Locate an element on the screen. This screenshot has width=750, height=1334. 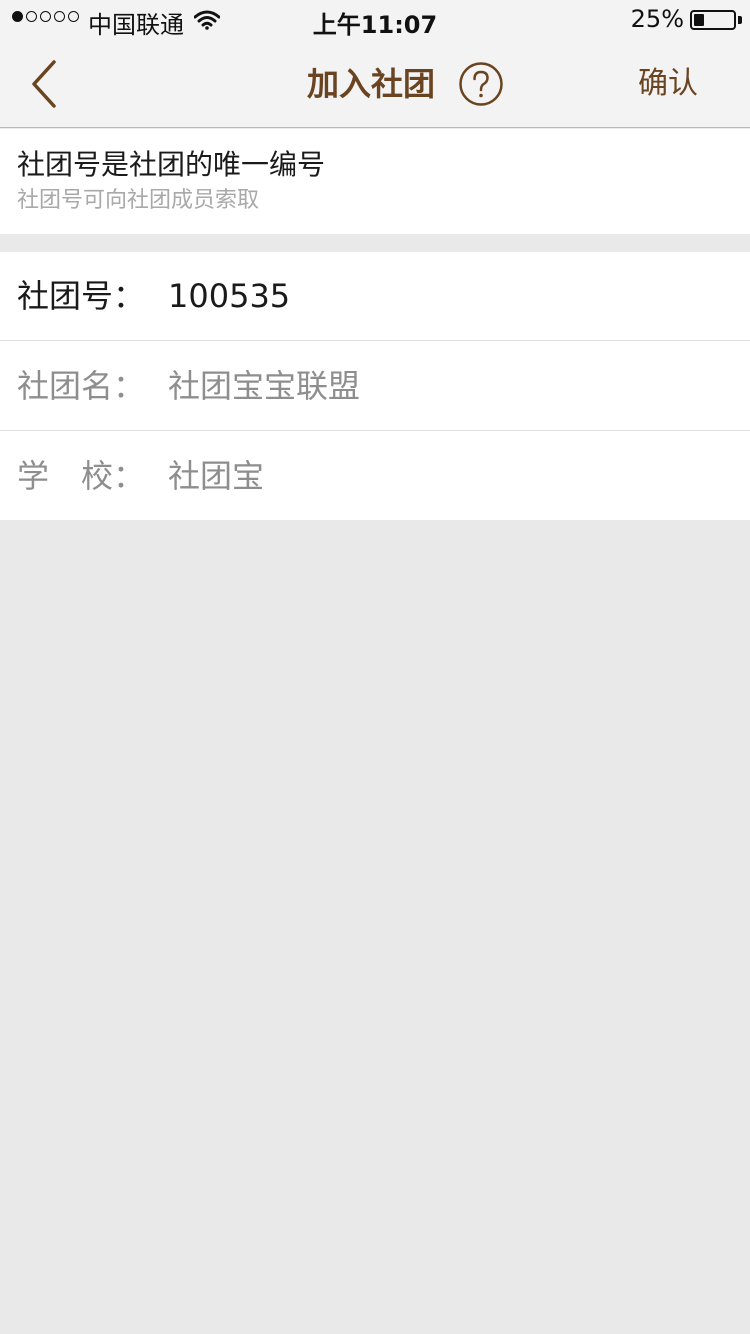
battery-percent: 25% is located at coordinates (657, 19).